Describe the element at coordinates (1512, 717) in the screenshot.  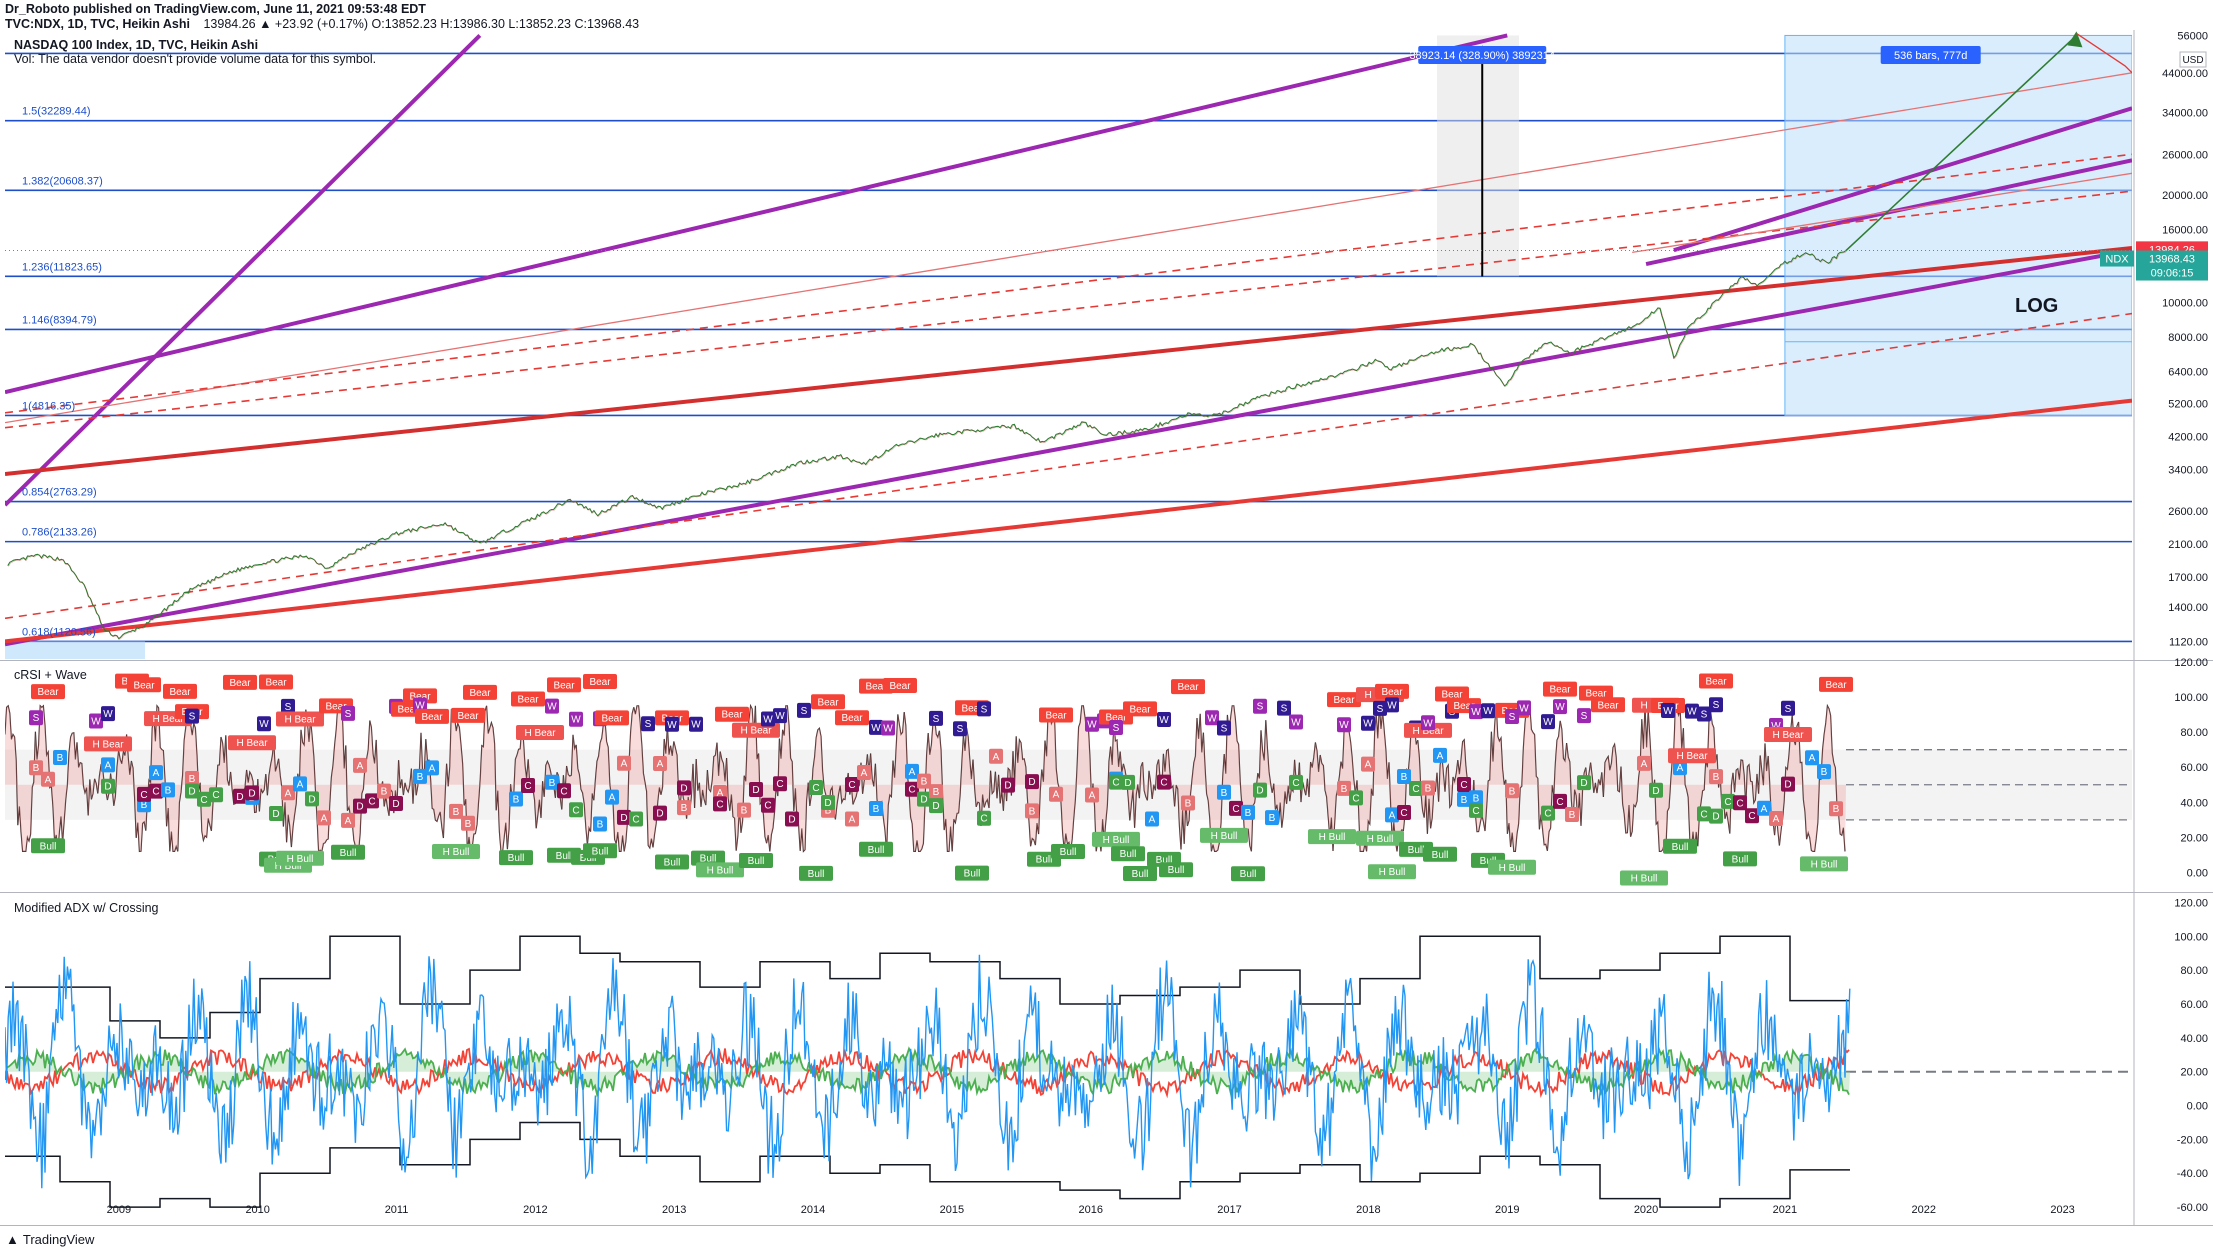
I see `signal-badge-212: S` at that location.